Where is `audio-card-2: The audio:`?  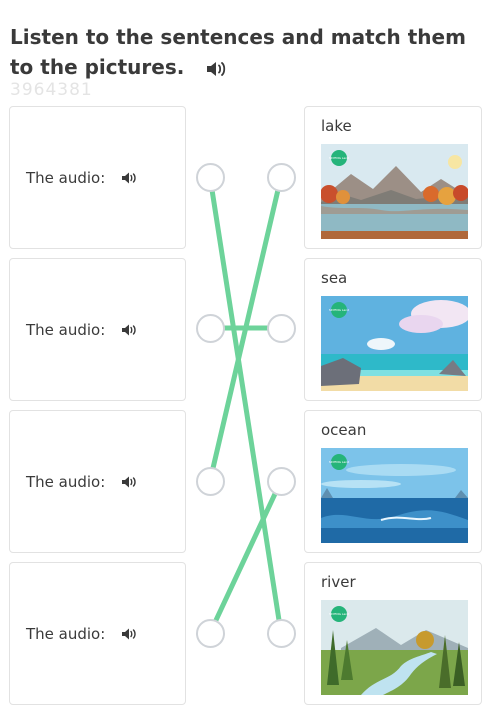 audio-card-2: The audio: is located at coordinates (97, 329).